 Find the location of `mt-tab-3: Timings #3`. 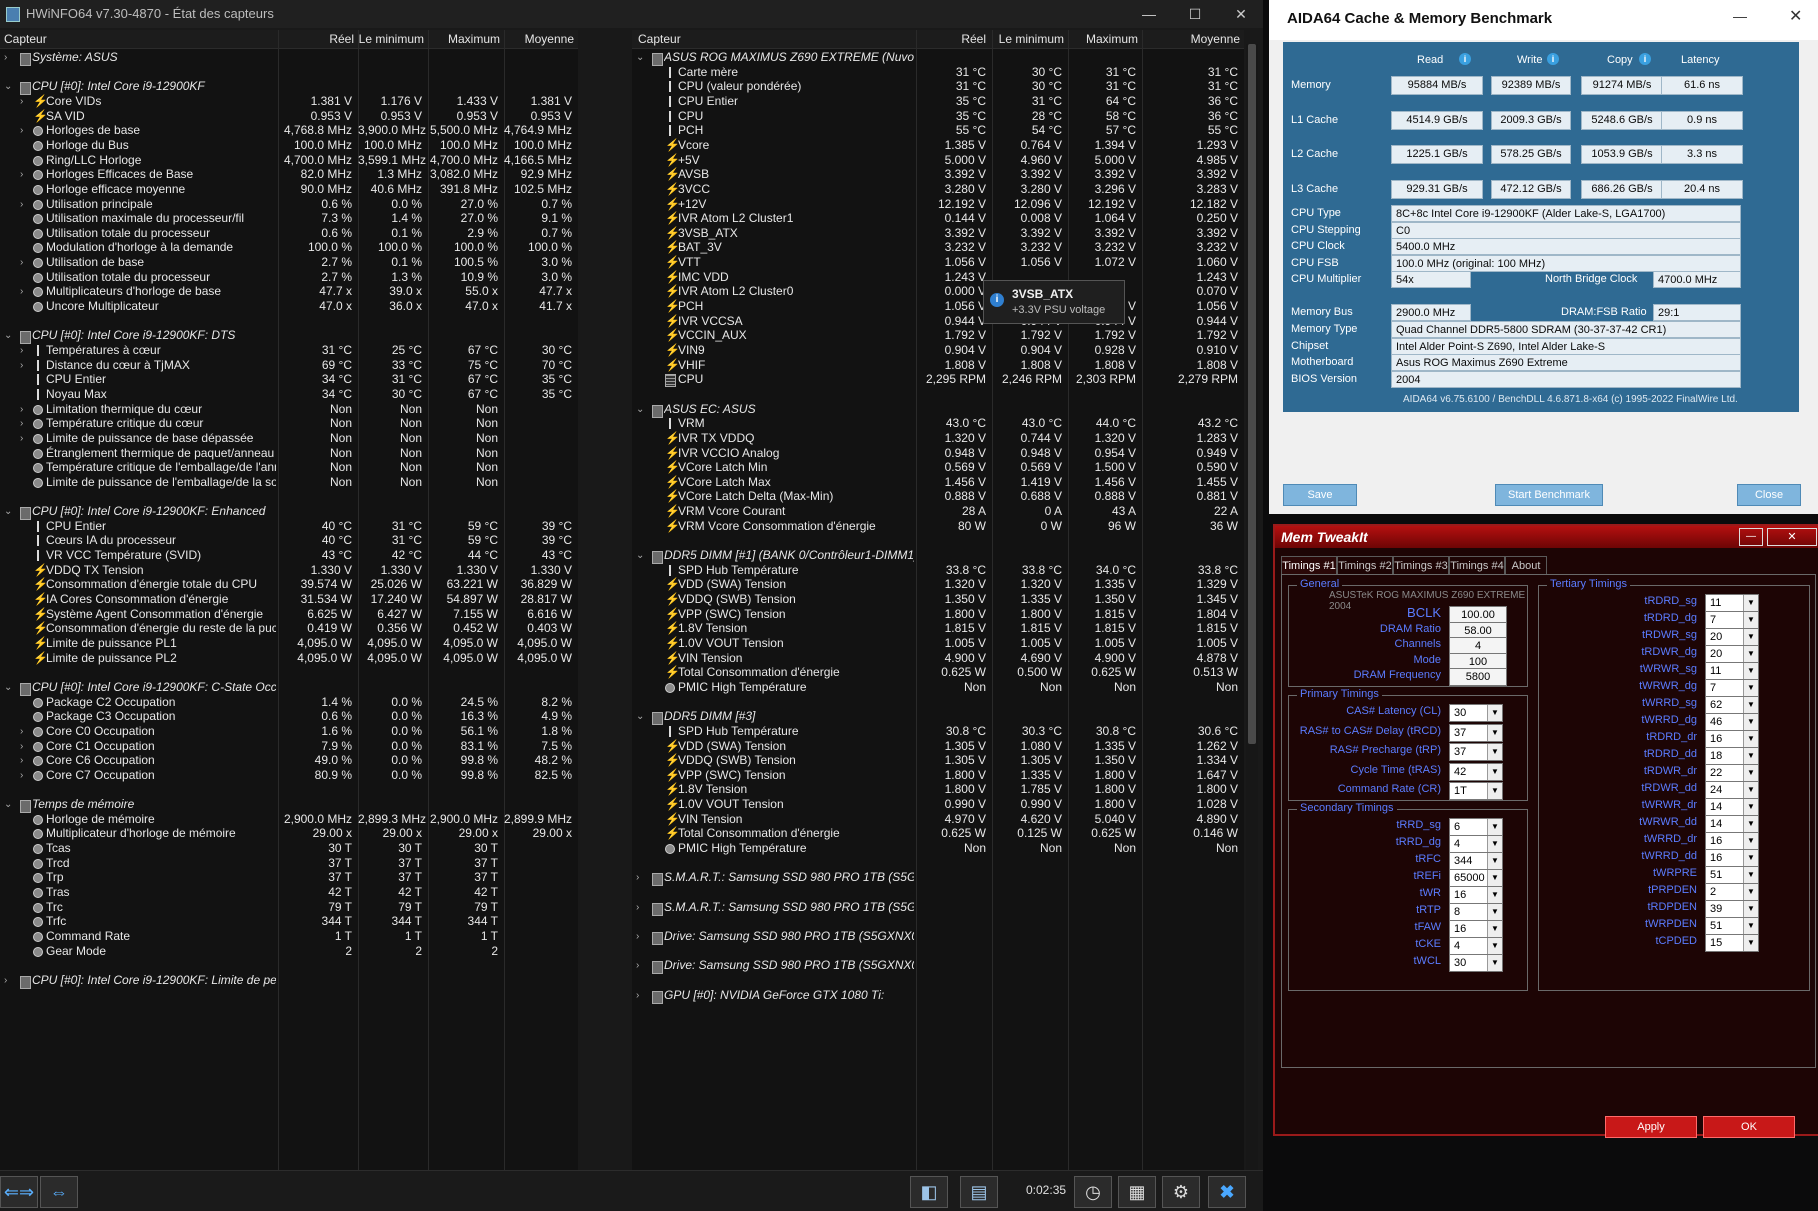

mt-tab-3: Timings #3 is located at coordinates (1421, 565).